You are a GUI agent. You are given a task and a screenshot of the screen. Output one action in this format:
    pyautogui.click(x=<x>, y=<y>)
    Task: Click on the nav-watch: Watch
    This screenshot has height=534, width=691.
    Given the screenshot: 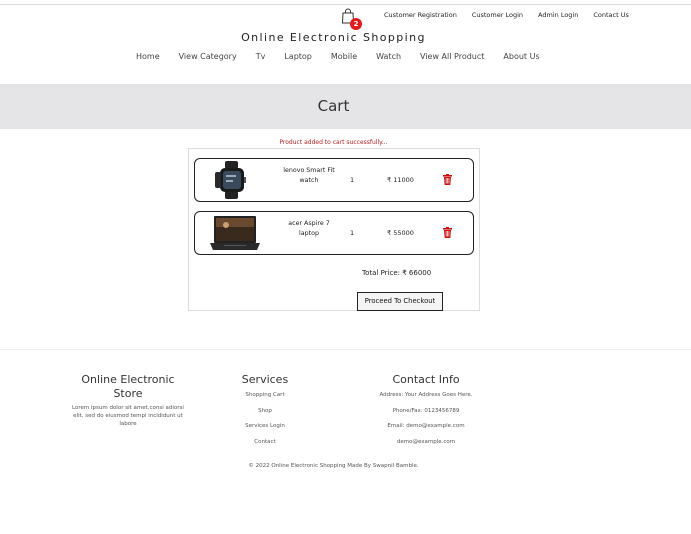 What is the action you would take?
    pyautogui.click(x=388, y=56)
    